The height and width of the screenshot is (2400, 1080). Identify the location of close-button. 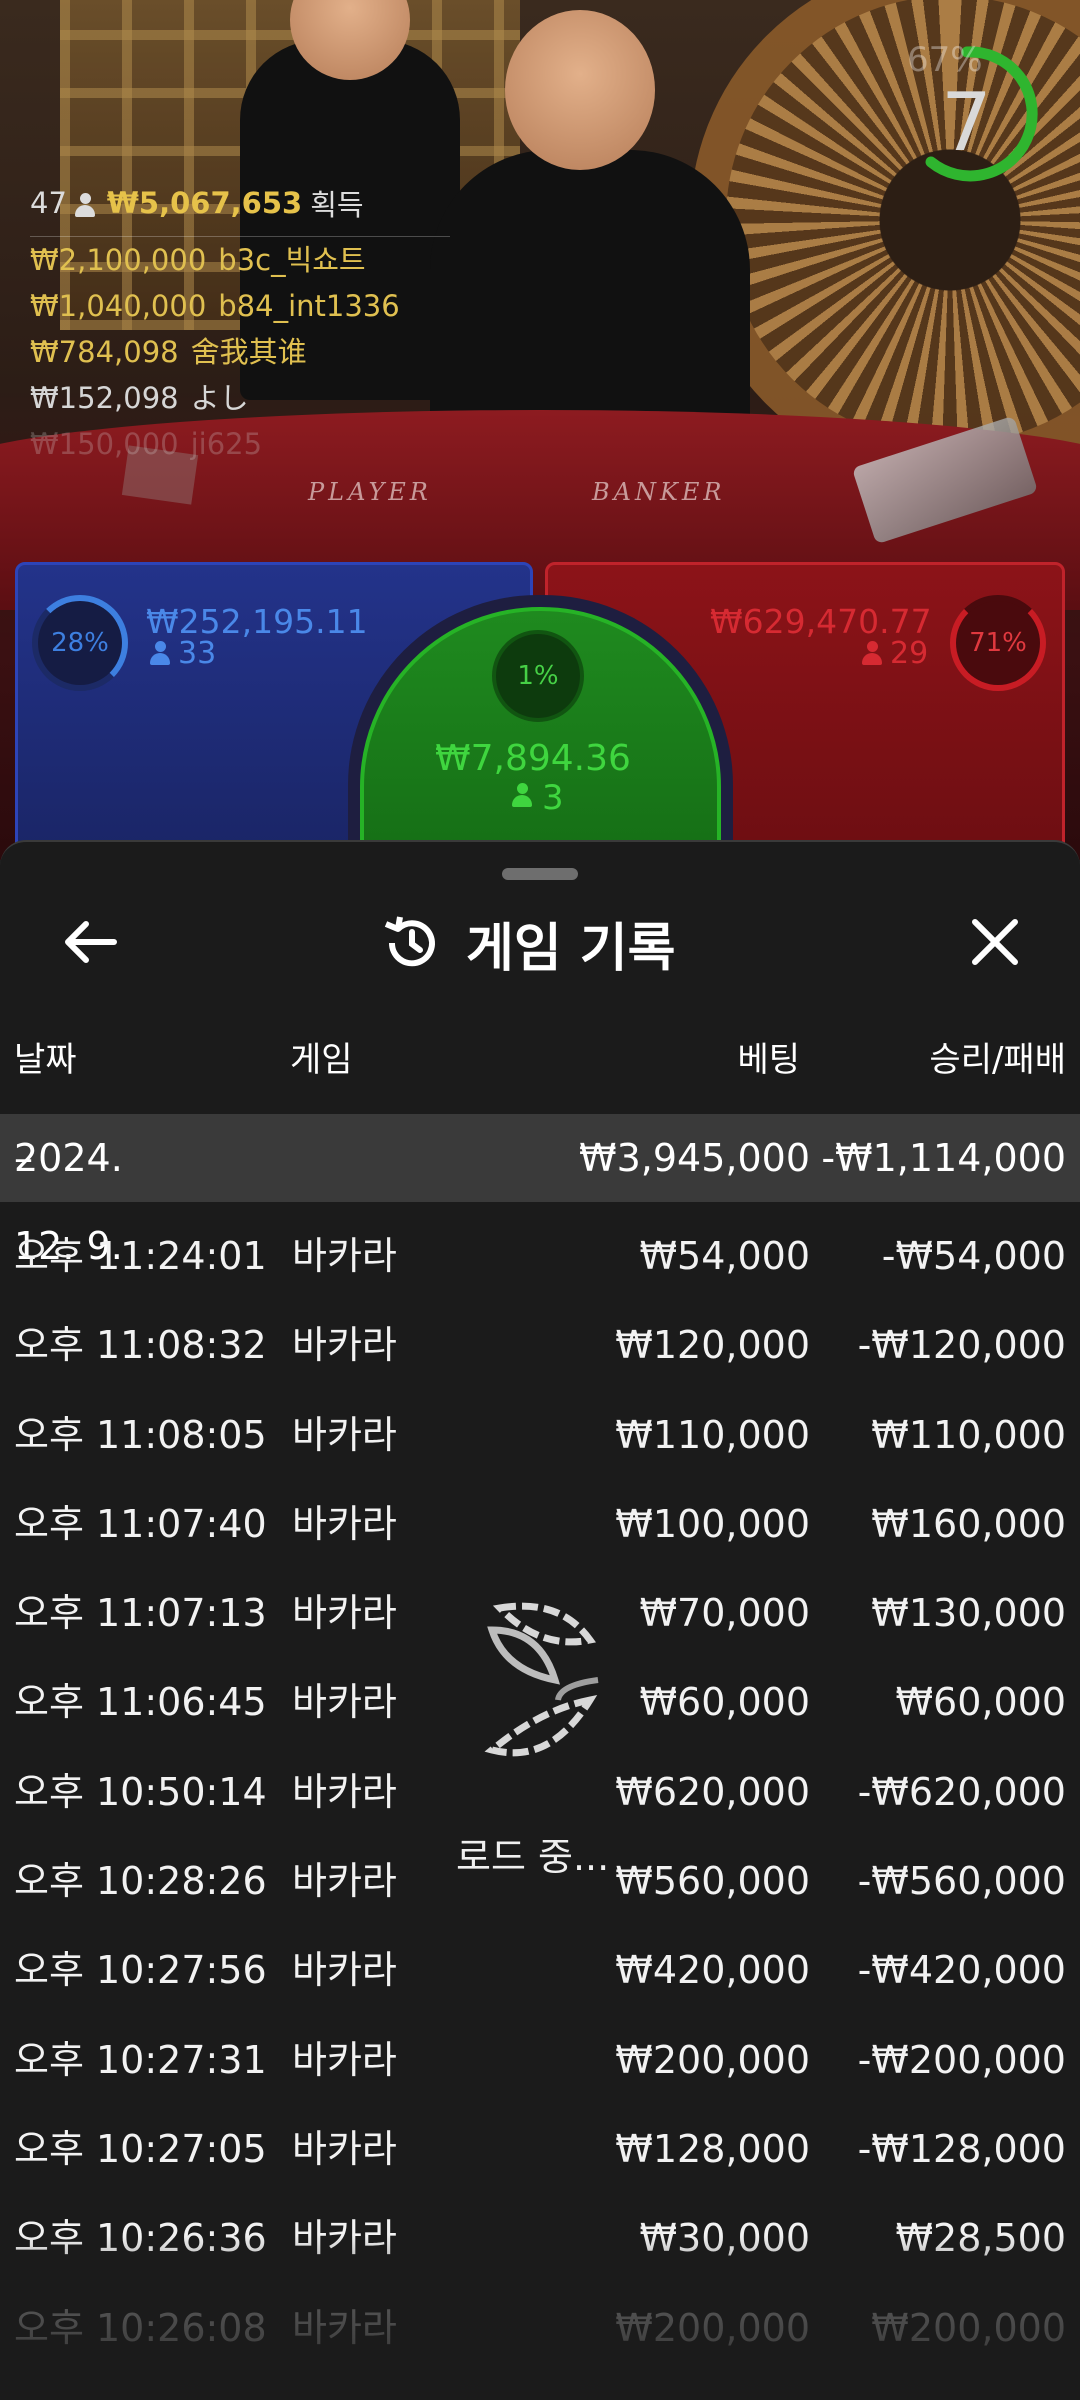
(995, 942).